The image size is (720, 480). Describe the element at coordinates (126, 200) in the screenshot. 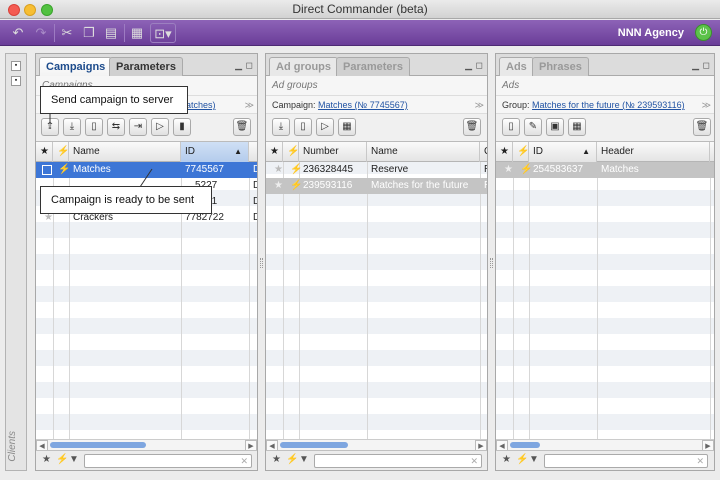

I see `tooltip-campaign-ready: Campaign is ready to be sent` at that location.